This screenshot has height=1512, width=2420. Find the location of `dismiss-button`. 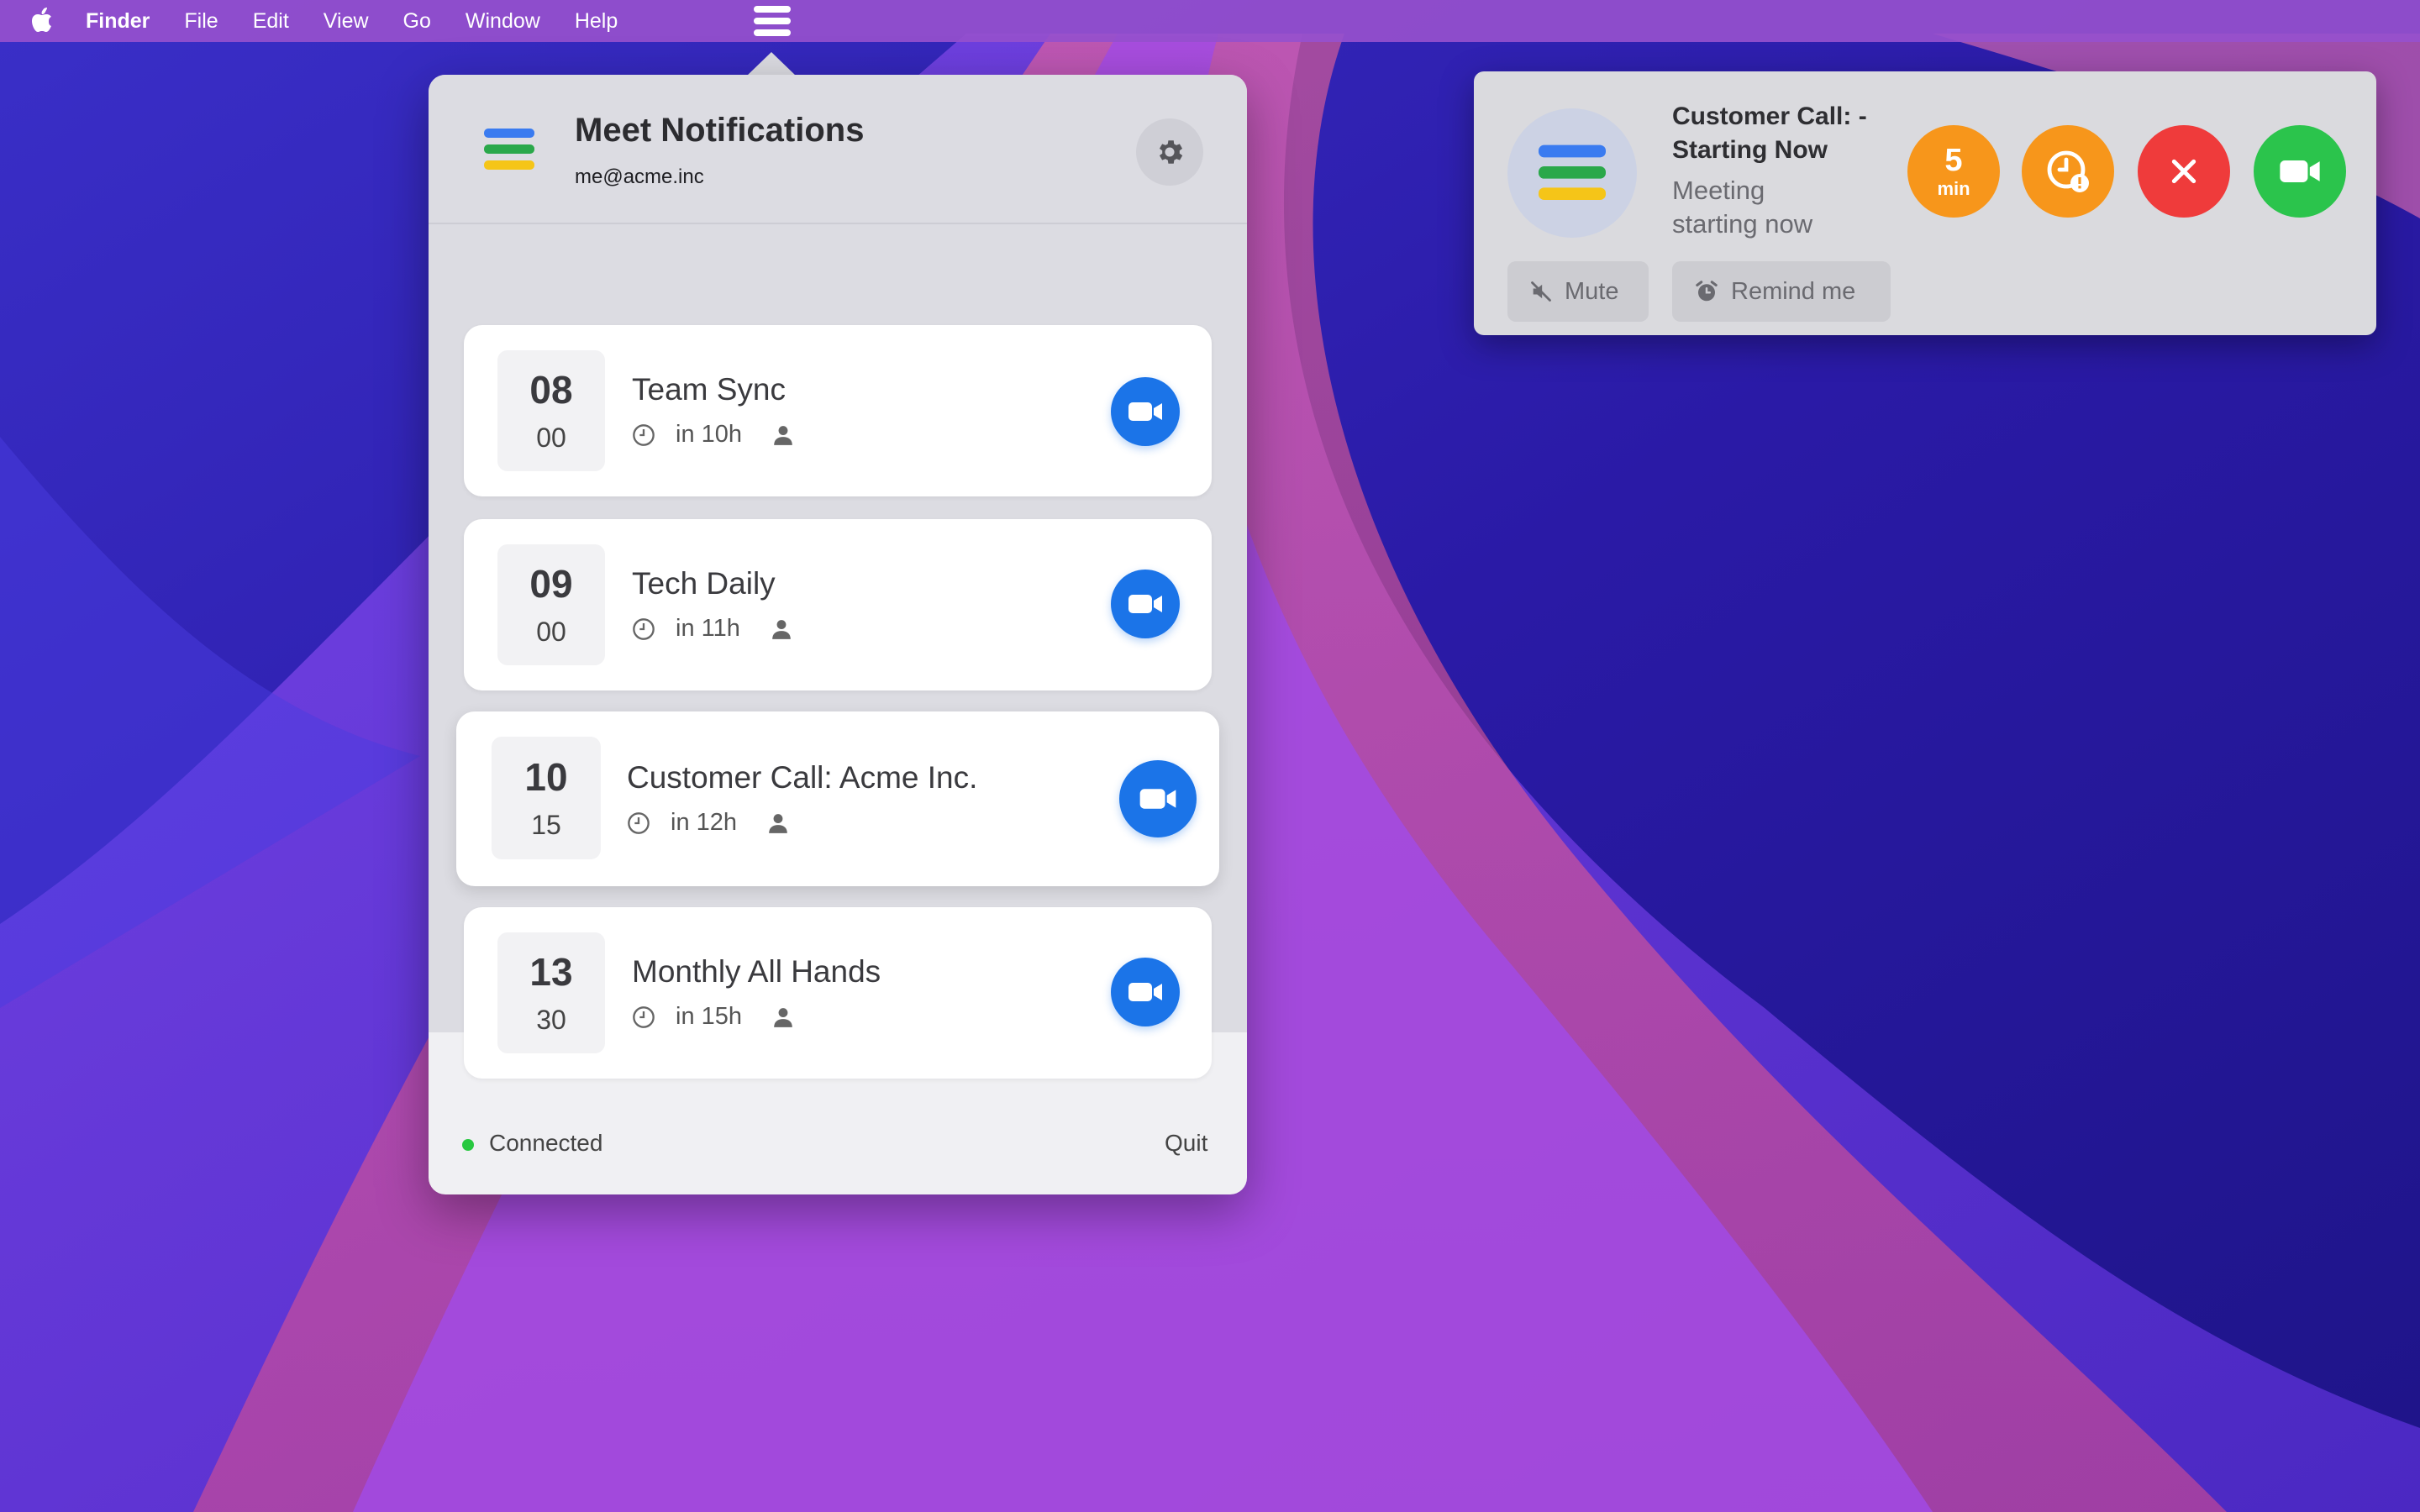

dismiss-button is located at coordinates (2184, 171).